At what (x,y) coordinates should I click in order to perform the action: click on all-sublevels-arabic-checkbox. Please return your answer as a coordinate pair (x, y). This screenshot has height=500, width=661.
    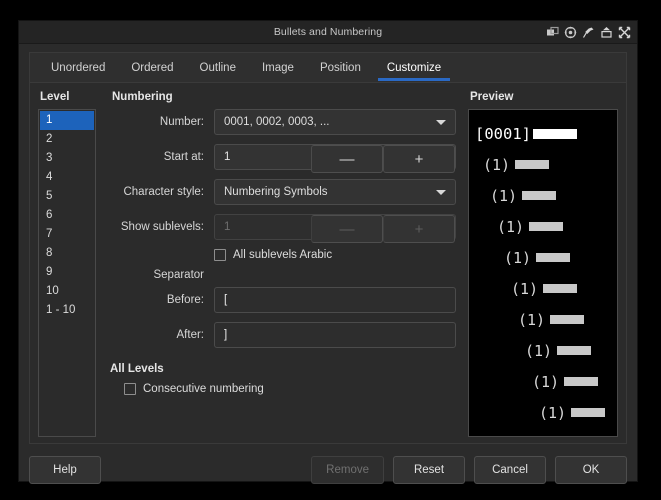
    Looking at the image, I should click on (220, 255).